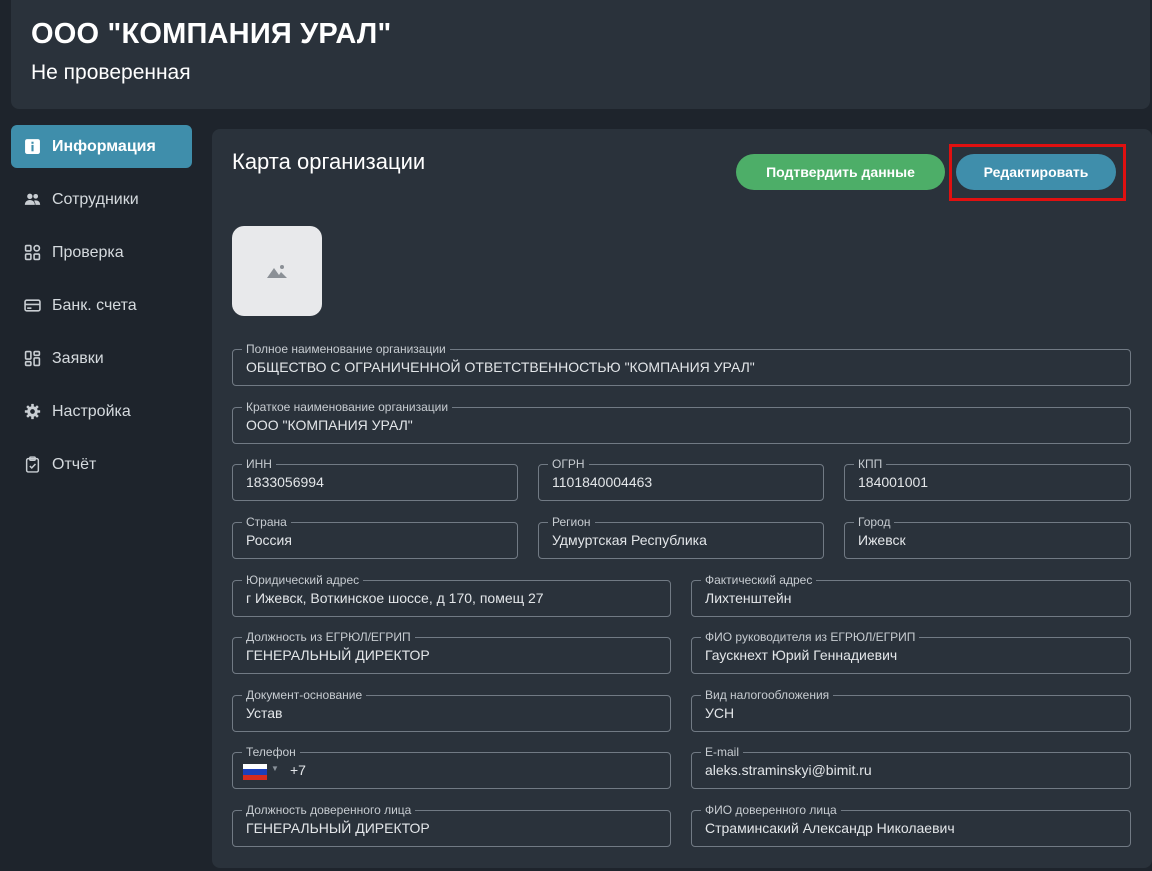  What do you see at coordinates (788, 770) in the screenshot?
I see `field-value: aleks.straminskyi@bimit.ru` at bounding box center [788, 770].